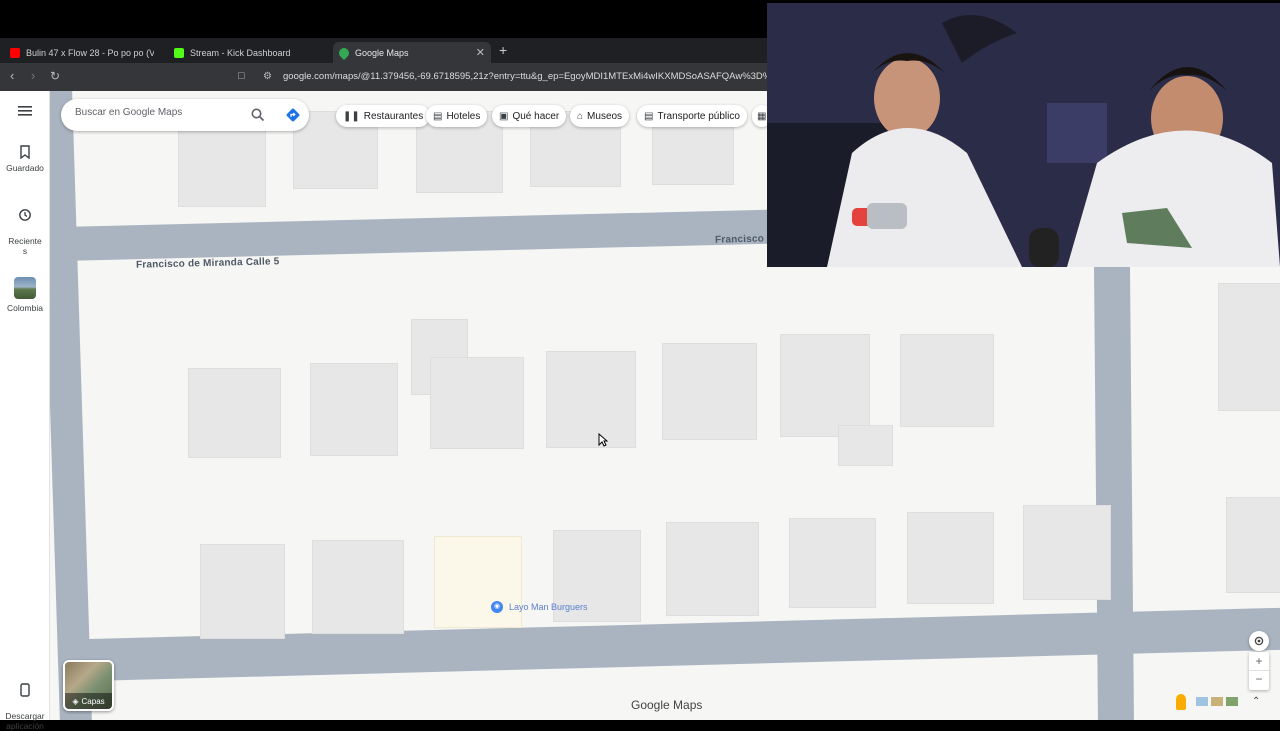 The width and height of the screenshot is (1280, 731). I want to click on street-label: Francisco d, so click(744, 239).